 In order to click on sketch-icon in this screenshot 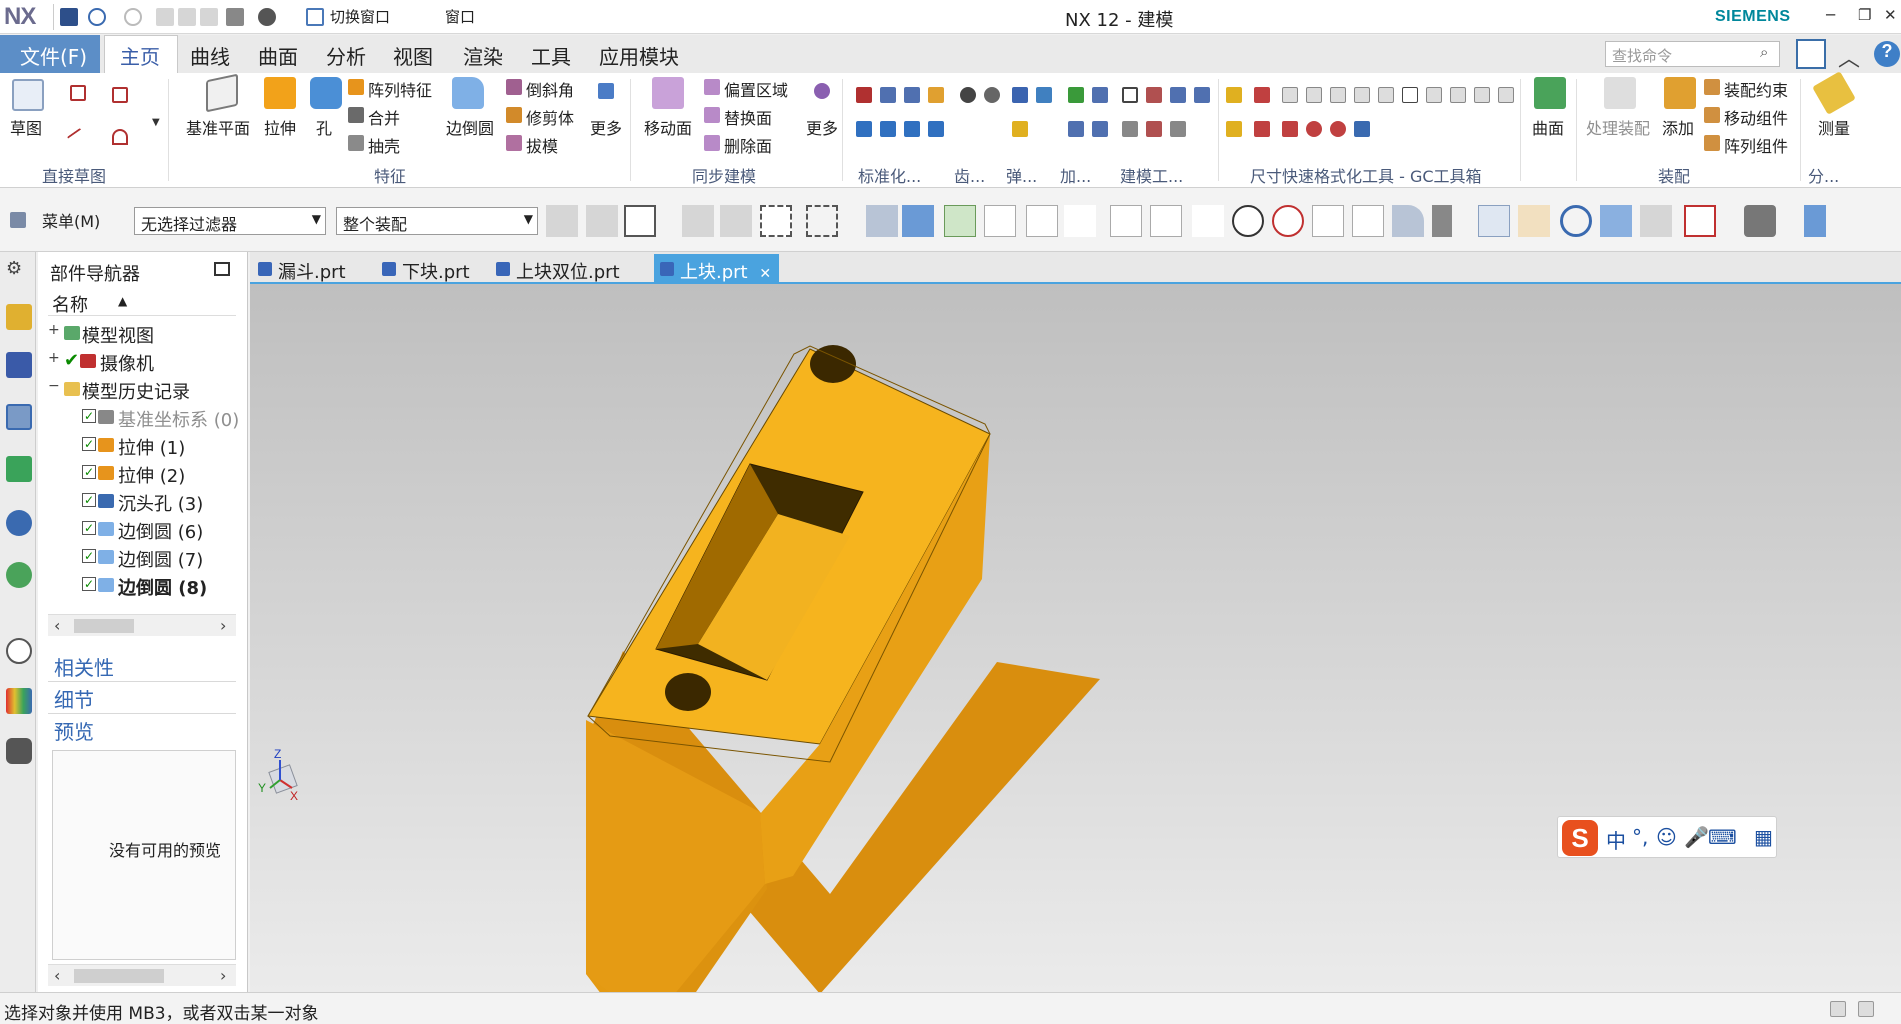, I will do `click(28, 95)`.